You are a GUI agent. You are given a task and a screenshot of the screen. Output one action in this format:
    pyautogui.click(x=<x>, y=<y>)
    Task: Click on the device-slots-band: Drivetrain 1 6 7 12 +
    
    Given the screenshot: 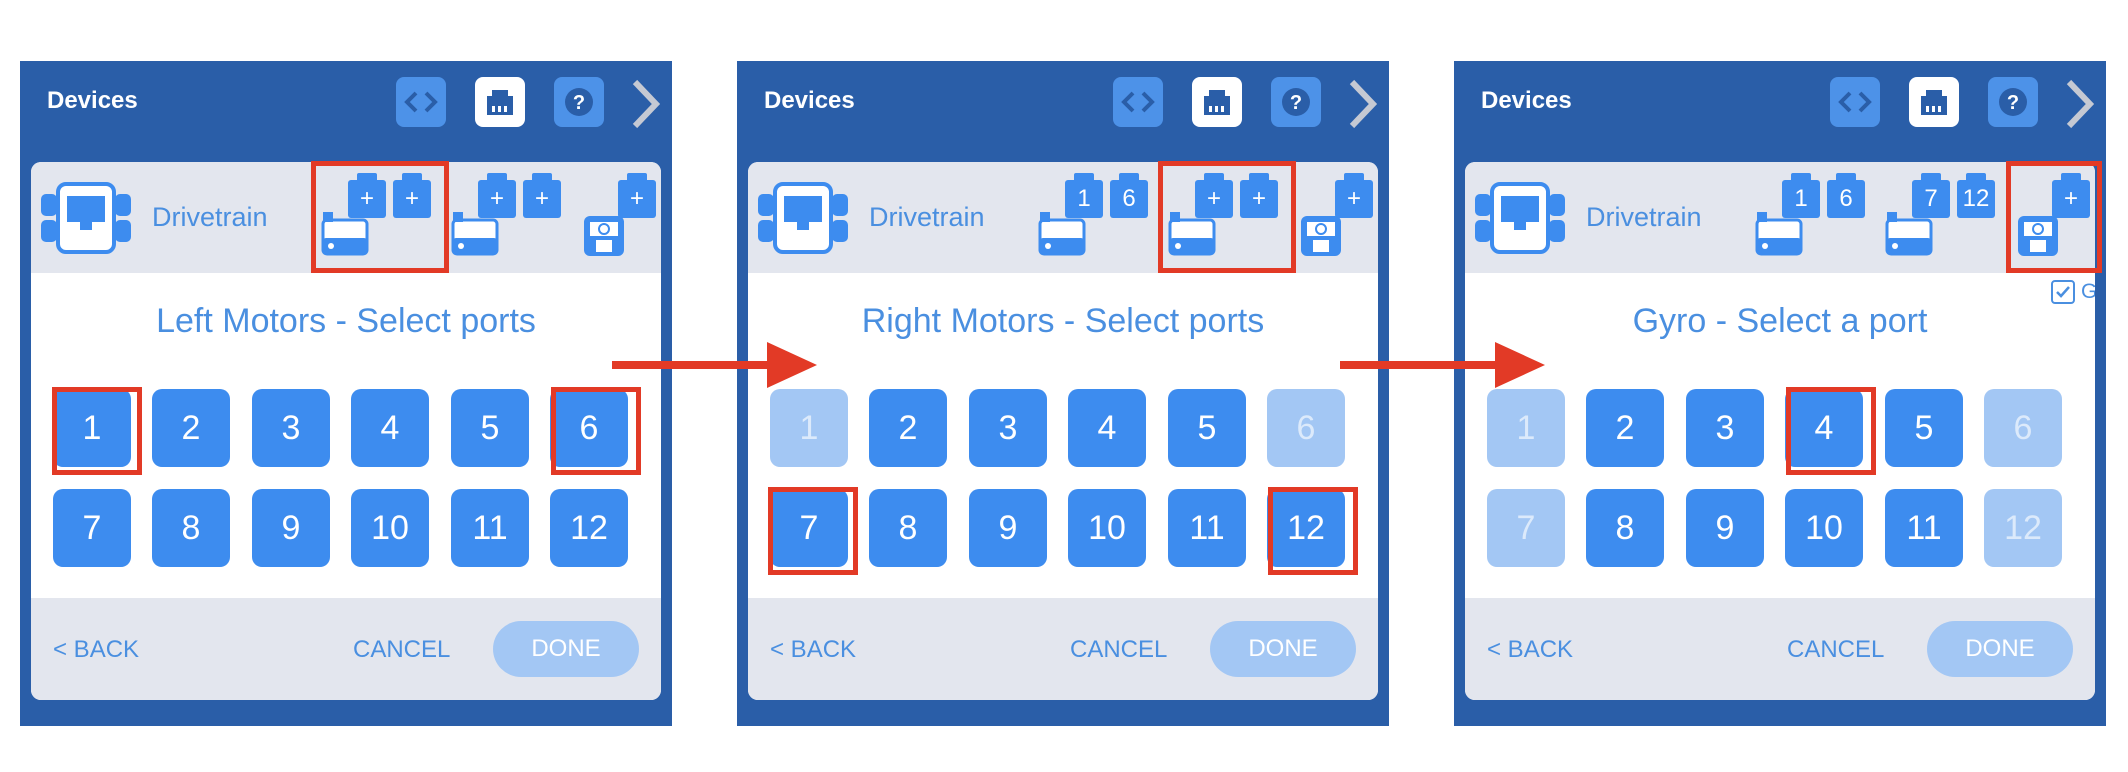 What is the action you would take?
    pyautogui.click(x=1780, y=217)
    